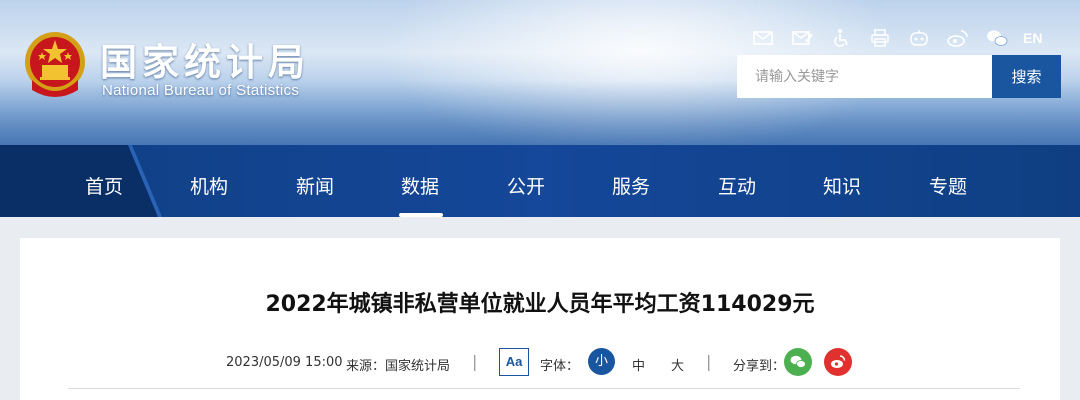 The image size is (1080, 400). Describe the element at coordinates (540, 304) in the screenshot. I see `article-title: 2022年城镇非私营单位就业人员年平均工资114029元` at that location.